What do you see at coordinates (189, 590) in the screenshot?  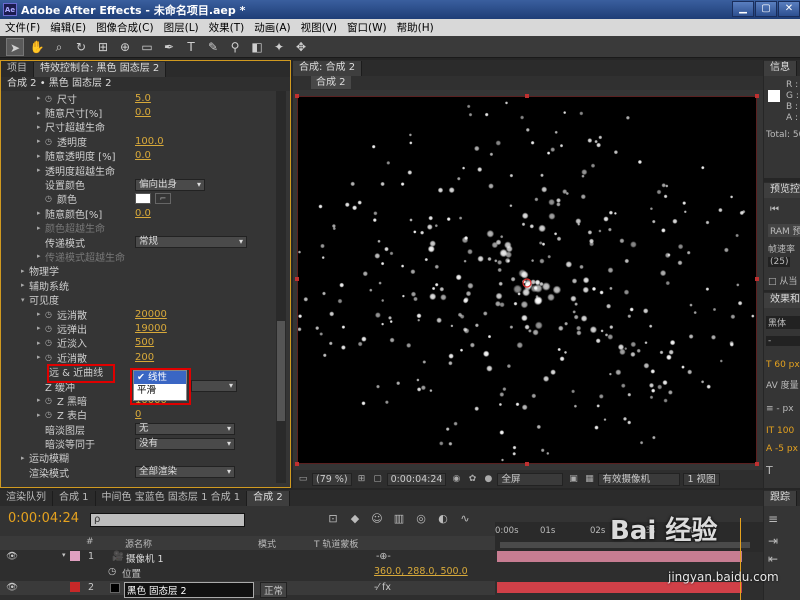 I see `layer-name-edit: 黑色 固态层 2` at bounding box center [189, 590].